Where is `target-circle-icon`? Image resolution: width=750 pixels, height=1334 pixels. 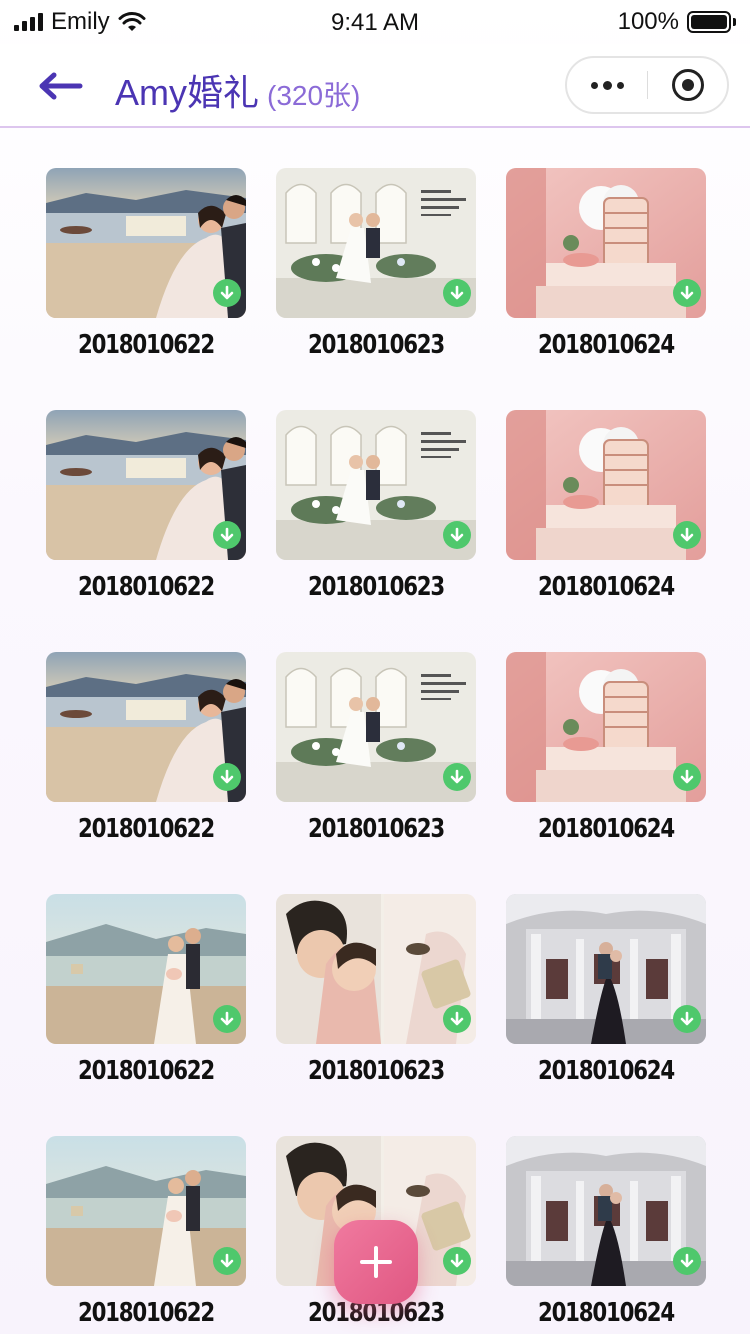
target-circle-icon is located at coordinates (687, 85).